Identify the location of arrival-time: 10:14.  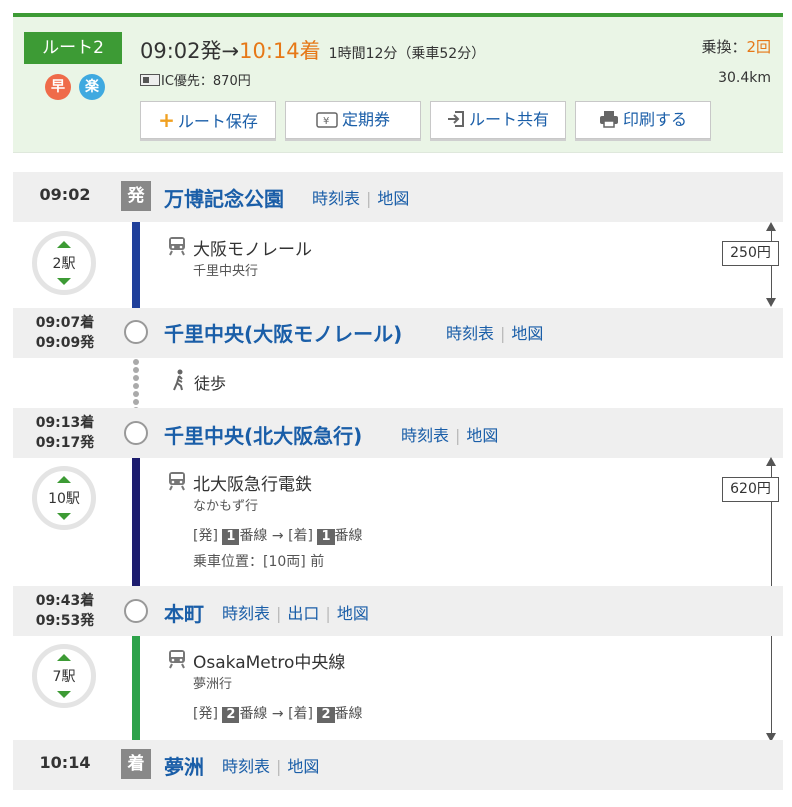
(65, 762).